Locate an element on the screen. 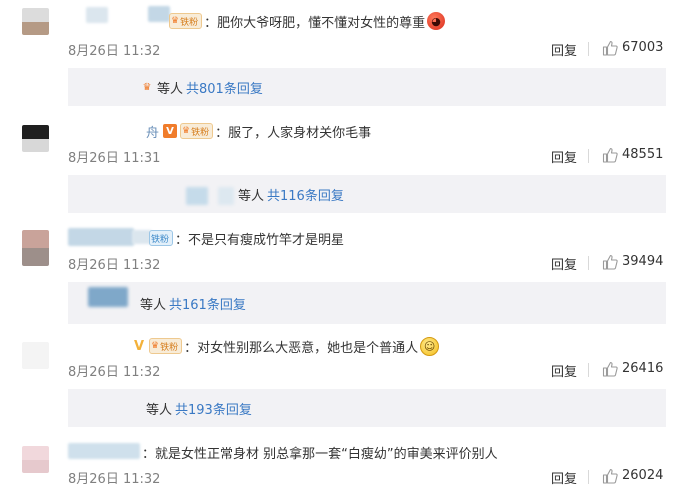 Image resolution: width=683 pixels, height=498 pixels. reply-summary-bar: ♛ 等人 共801条回复 is located at coordinates (367, 87).